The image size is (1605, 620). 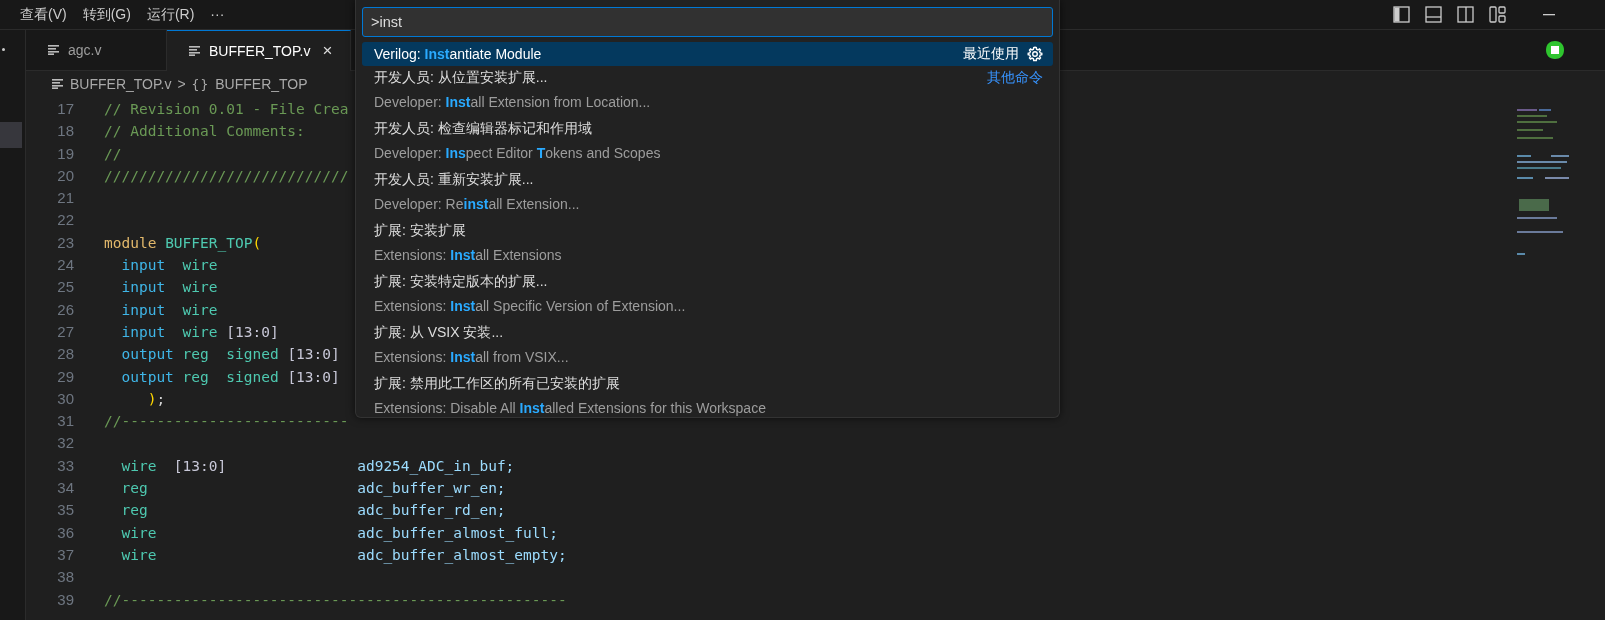 What do you see at coordinates (497, 384) in the screenshot?
I see `command-label: 扩展: 禁用此工作区的所有已安装的扩展` at bounding box center [497, 384].